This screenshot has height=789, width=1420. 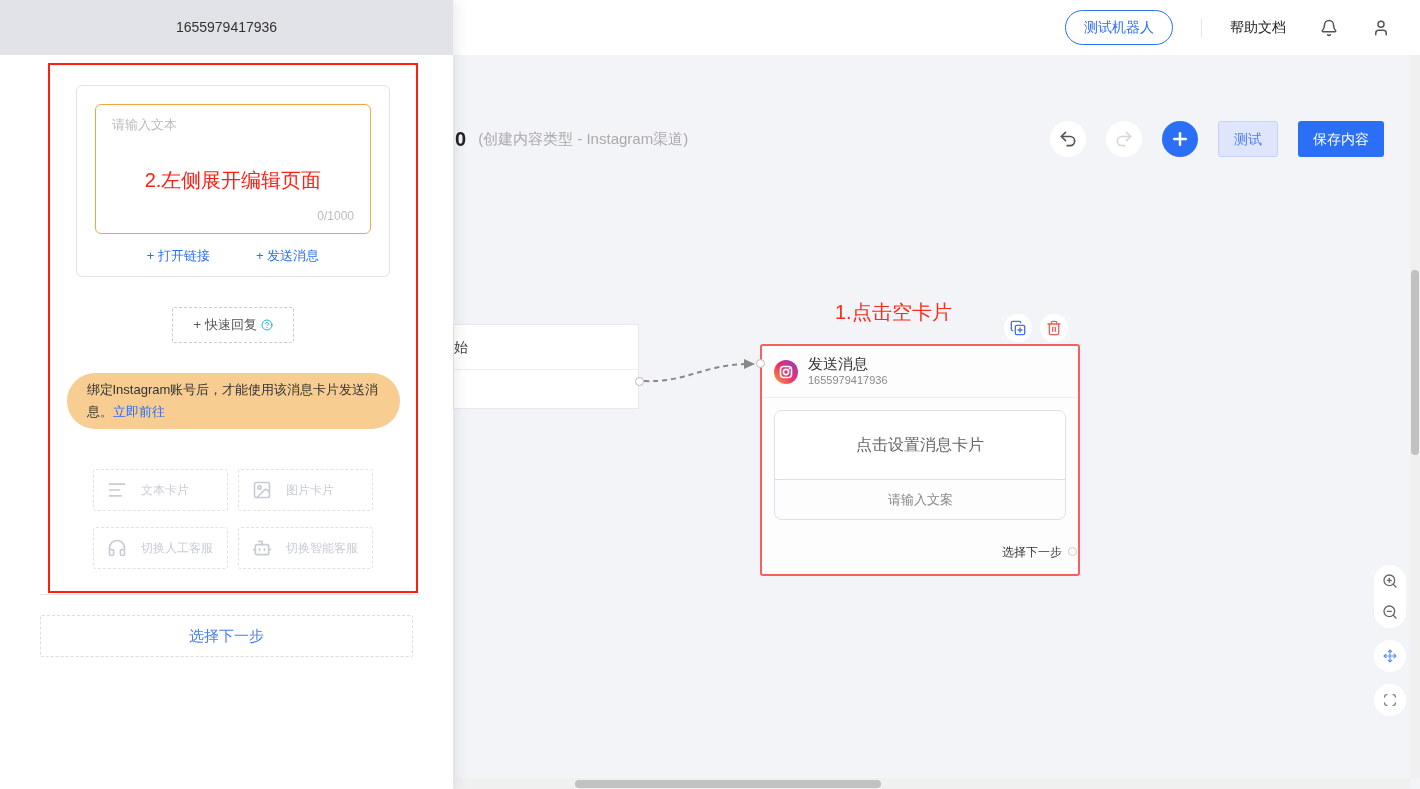 What do you see at coordinates (1119, 27) in the screenshot?
I see `test-bot-button: 测试机器人` at bounding box center [1119, 27].